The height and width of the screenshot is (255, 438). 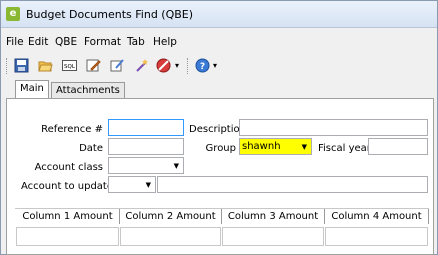 I want to click on sql-icon: SQL, so click(x=69, y=65).